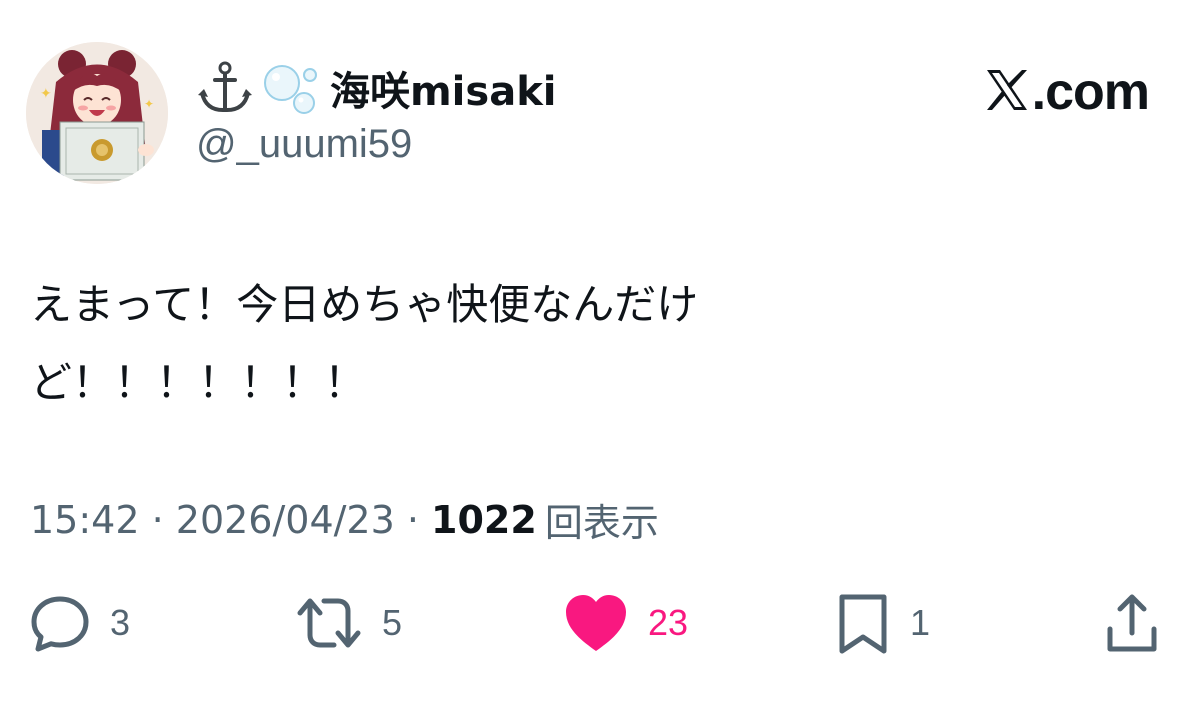 Image resolution: width=1199 pixels, height=712 pixels. I want to click on reply-button: 3, so click(79, 623).